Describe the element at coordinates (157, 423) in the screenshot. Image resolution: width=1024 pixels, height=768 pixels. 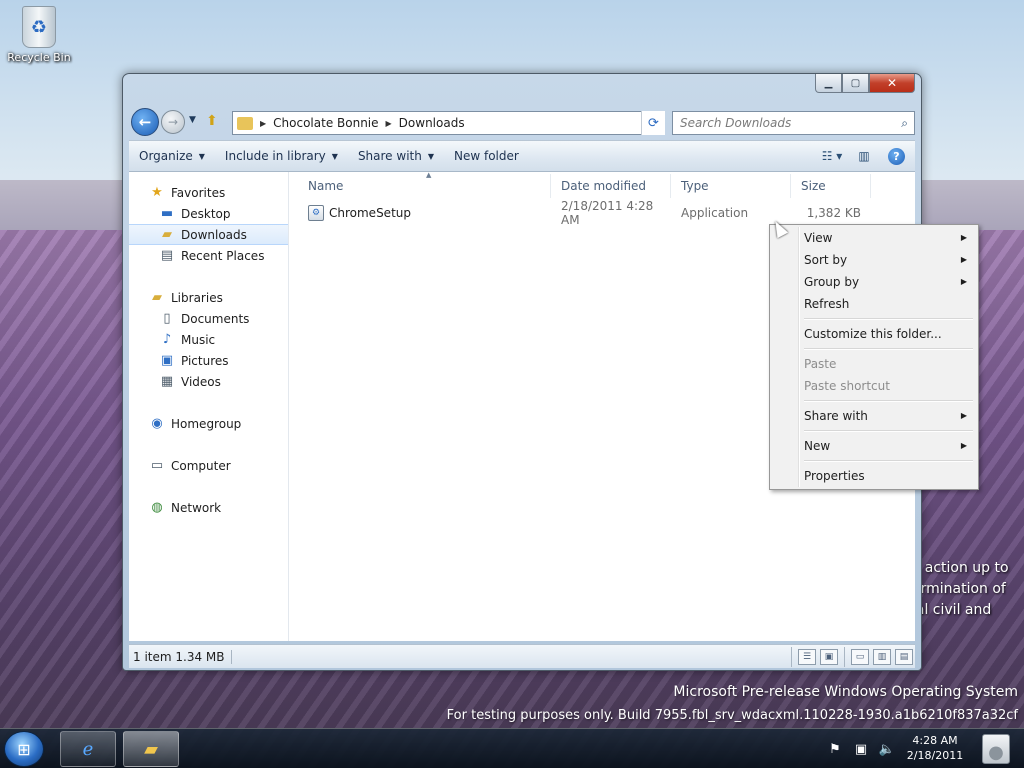
I see `homegroup-icon: ◉` at that location.